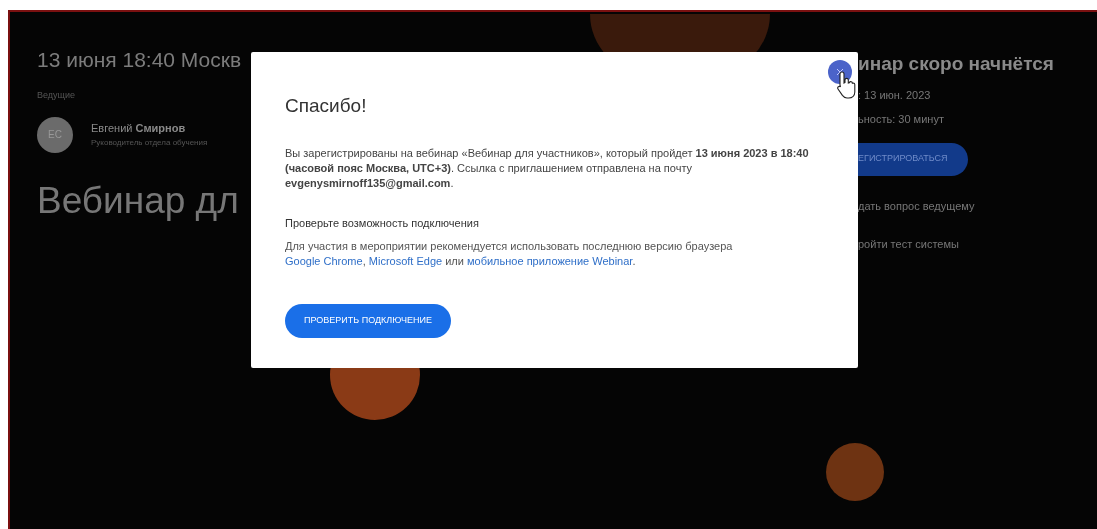 This screenshot has height=529, width=1097. I want to click on date-text: : 13 июн. 2023, so click(894, 95).